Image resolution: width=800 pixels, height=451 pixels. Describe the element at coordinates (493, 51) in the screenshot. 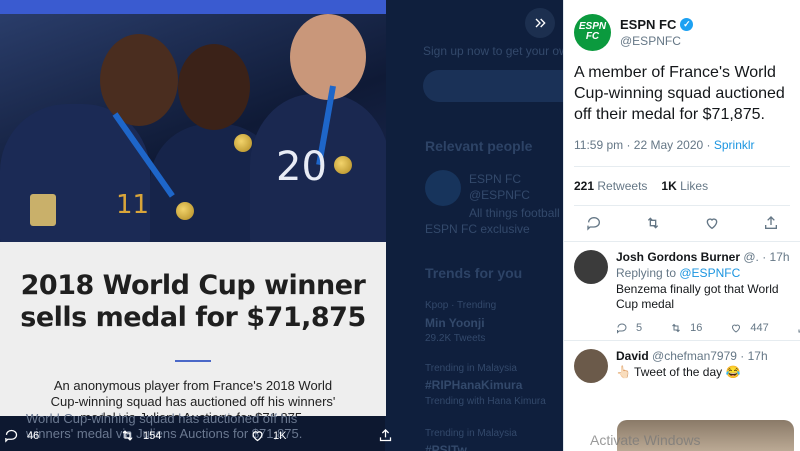

I see `signup-text: Sign up now to get your own pers` at that location.